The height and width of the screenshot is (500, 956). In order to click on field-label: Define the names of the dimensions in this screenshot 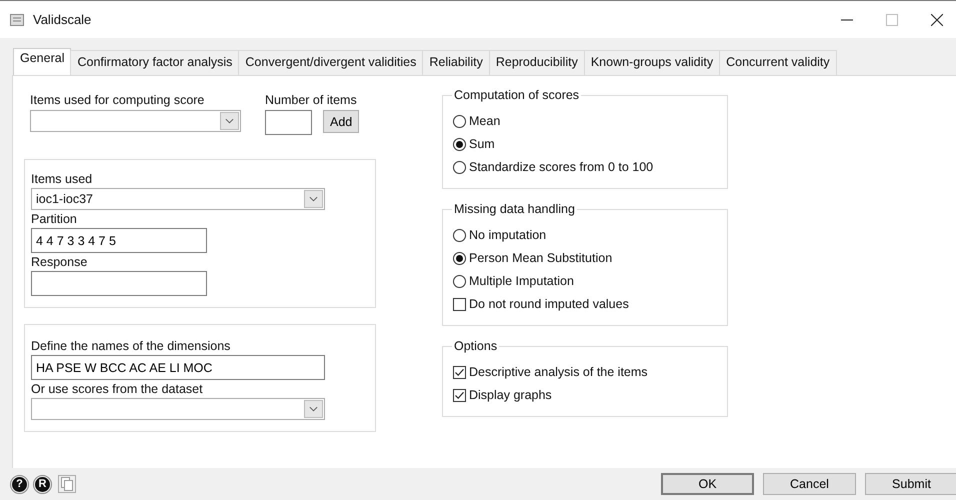, I will do `click(130, 346)`.